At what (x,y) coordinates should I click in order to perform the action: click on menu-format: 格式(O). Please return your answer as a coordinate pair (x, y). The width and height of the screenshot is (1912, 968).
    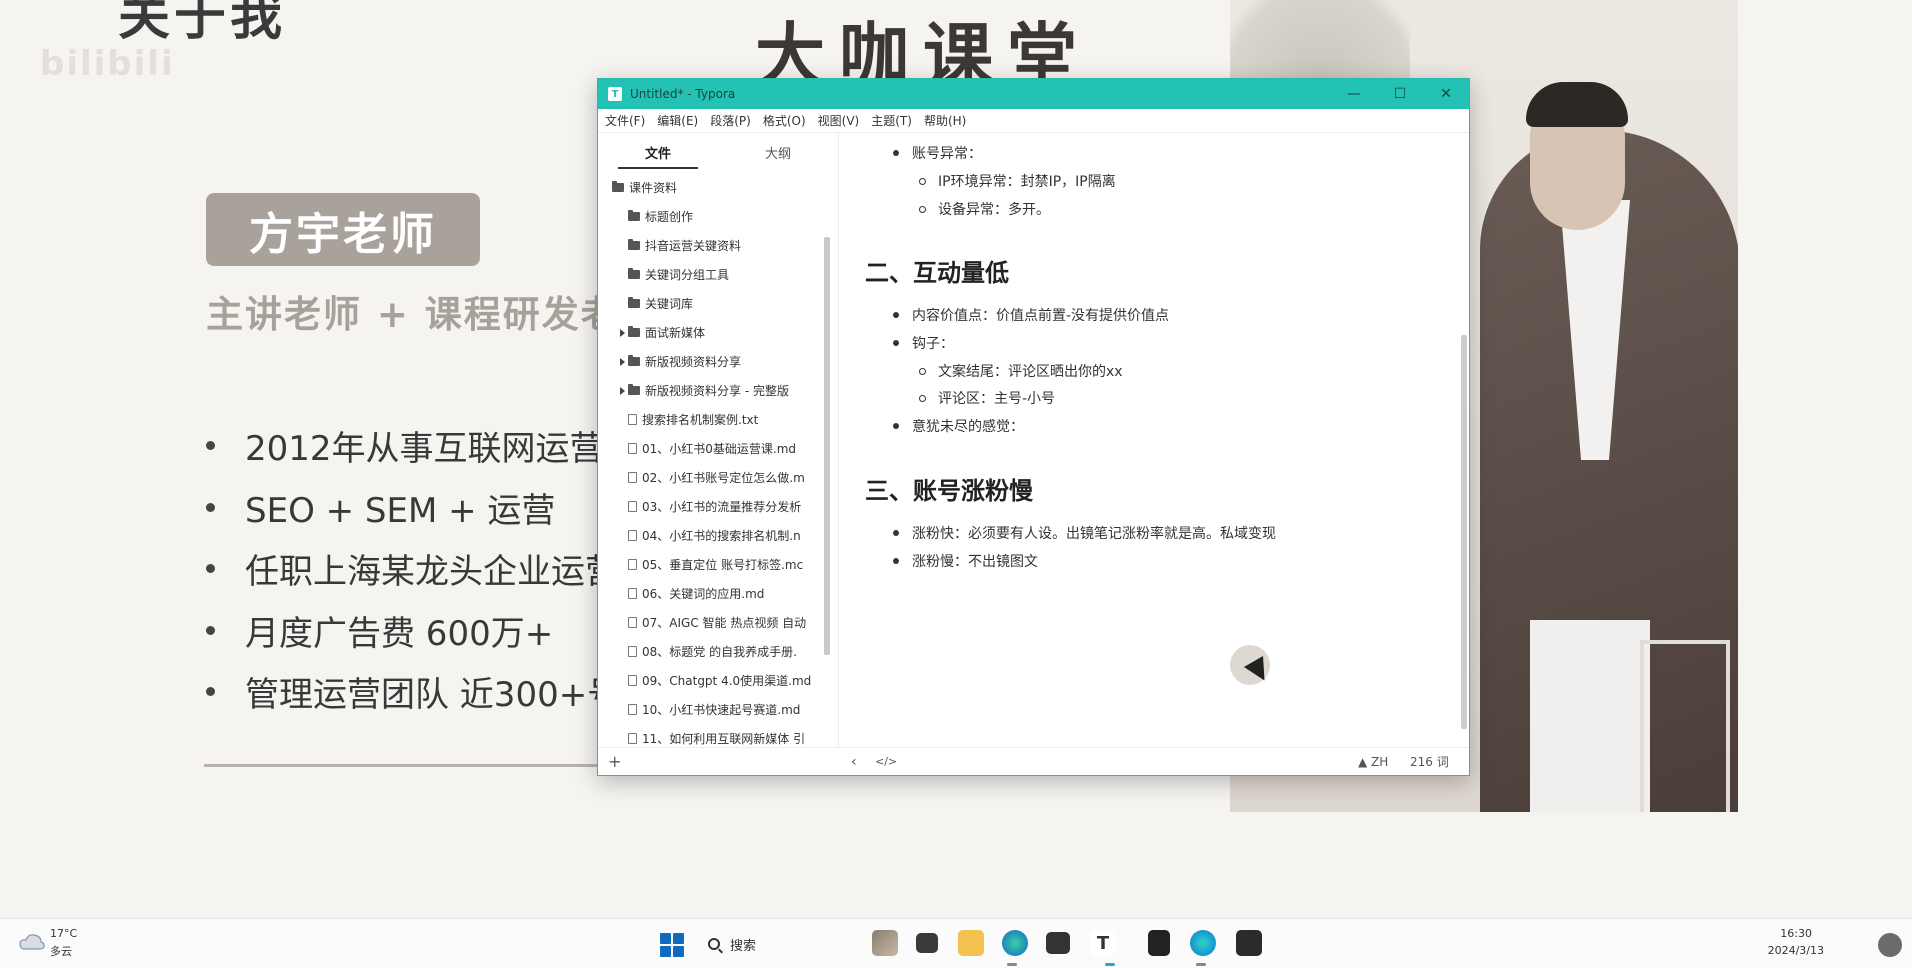
    Looking at the image, I should click on (784, 120).